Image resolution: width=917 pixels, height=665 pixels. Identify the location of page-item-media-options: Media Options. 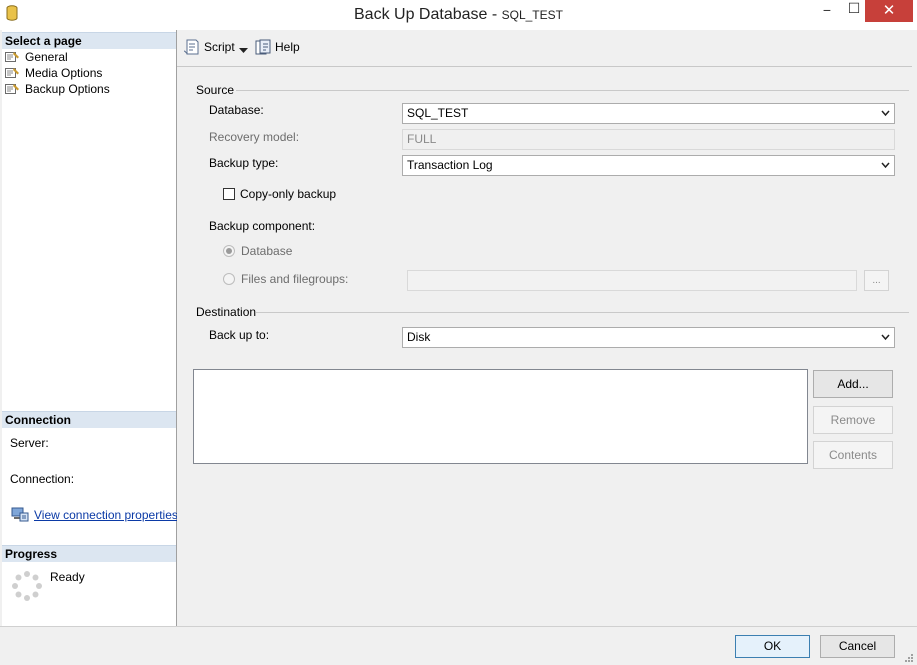
(53, 73).